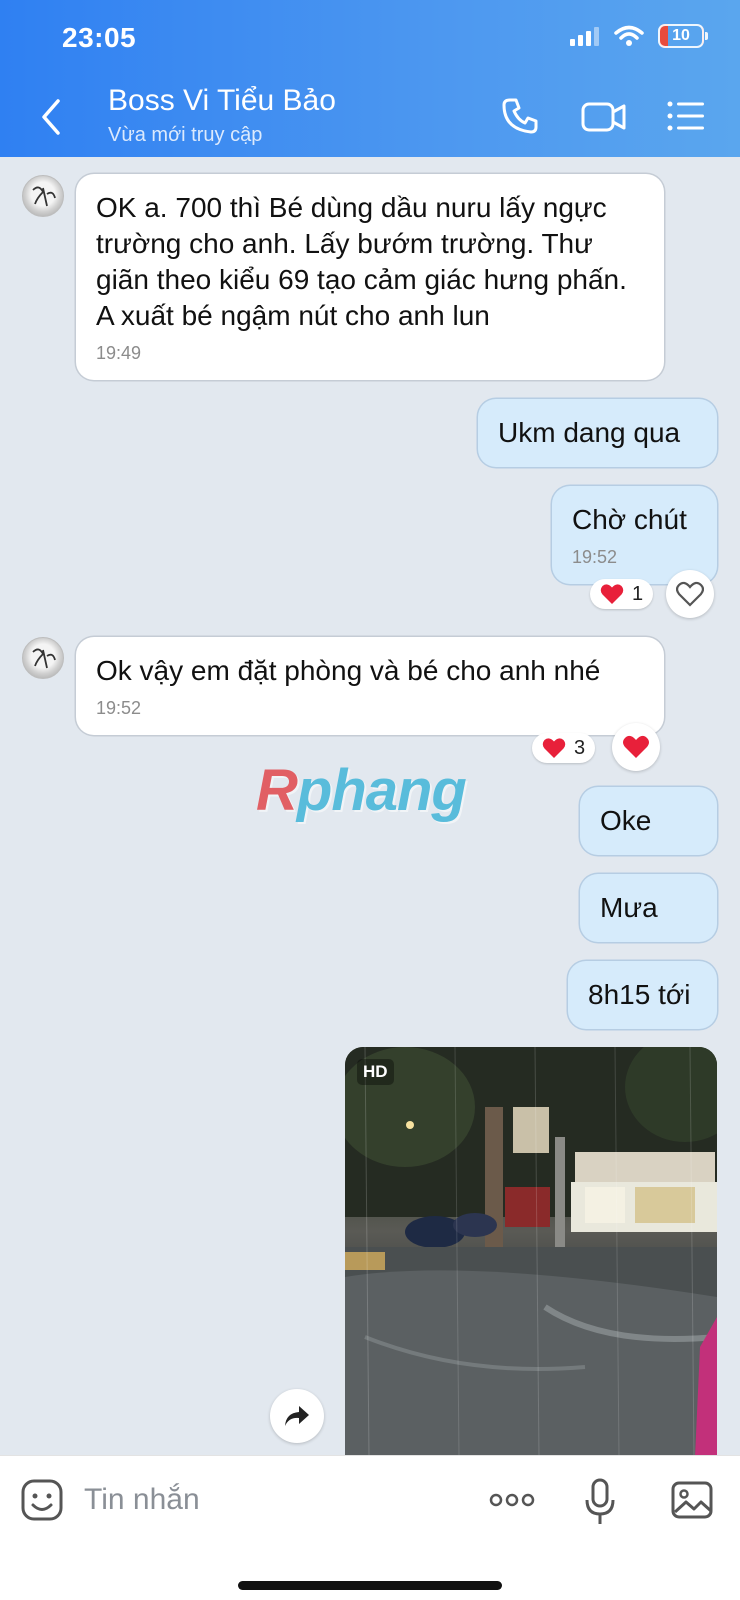 The image size is (740, 1600). What do you see at coordinates (580, 747) in the screenshot?
I see `reaction-count: 3` at bounding box center [580, 747].